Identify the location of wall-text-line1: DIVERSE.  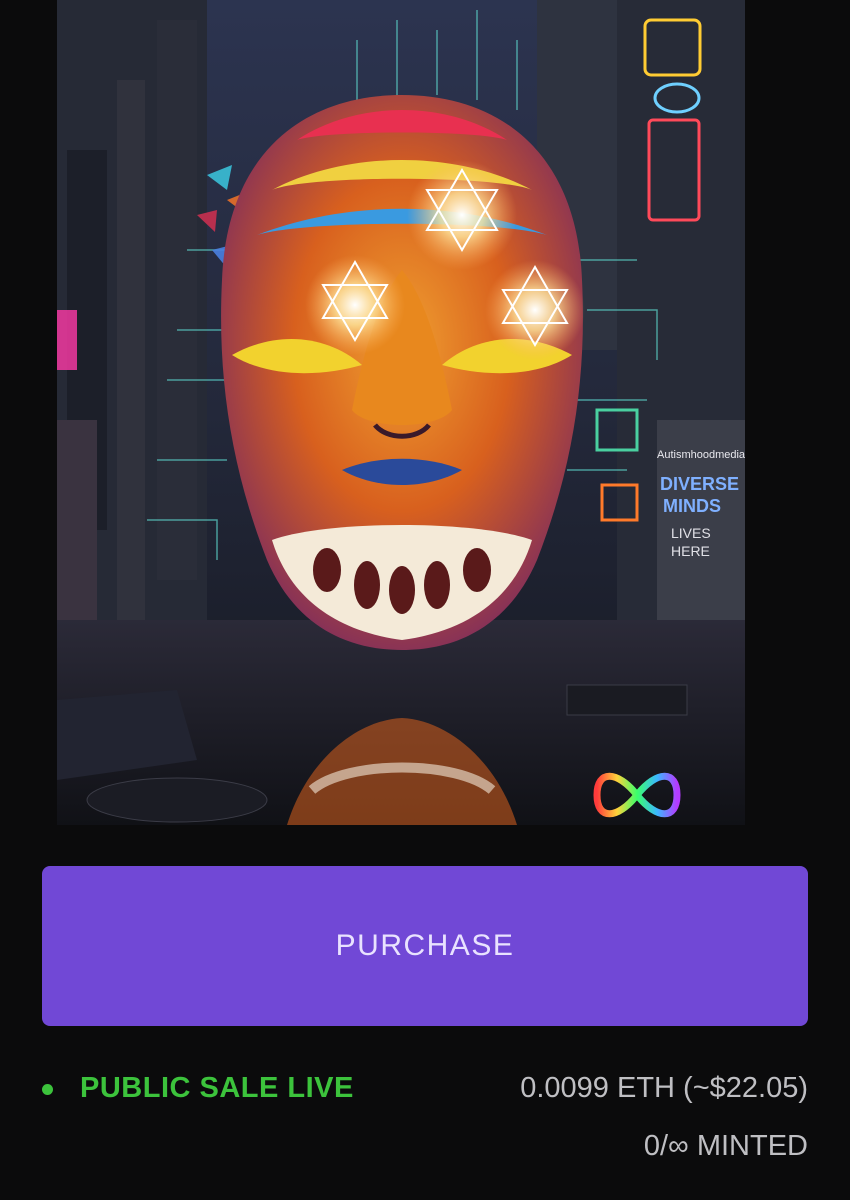
(699, 484).